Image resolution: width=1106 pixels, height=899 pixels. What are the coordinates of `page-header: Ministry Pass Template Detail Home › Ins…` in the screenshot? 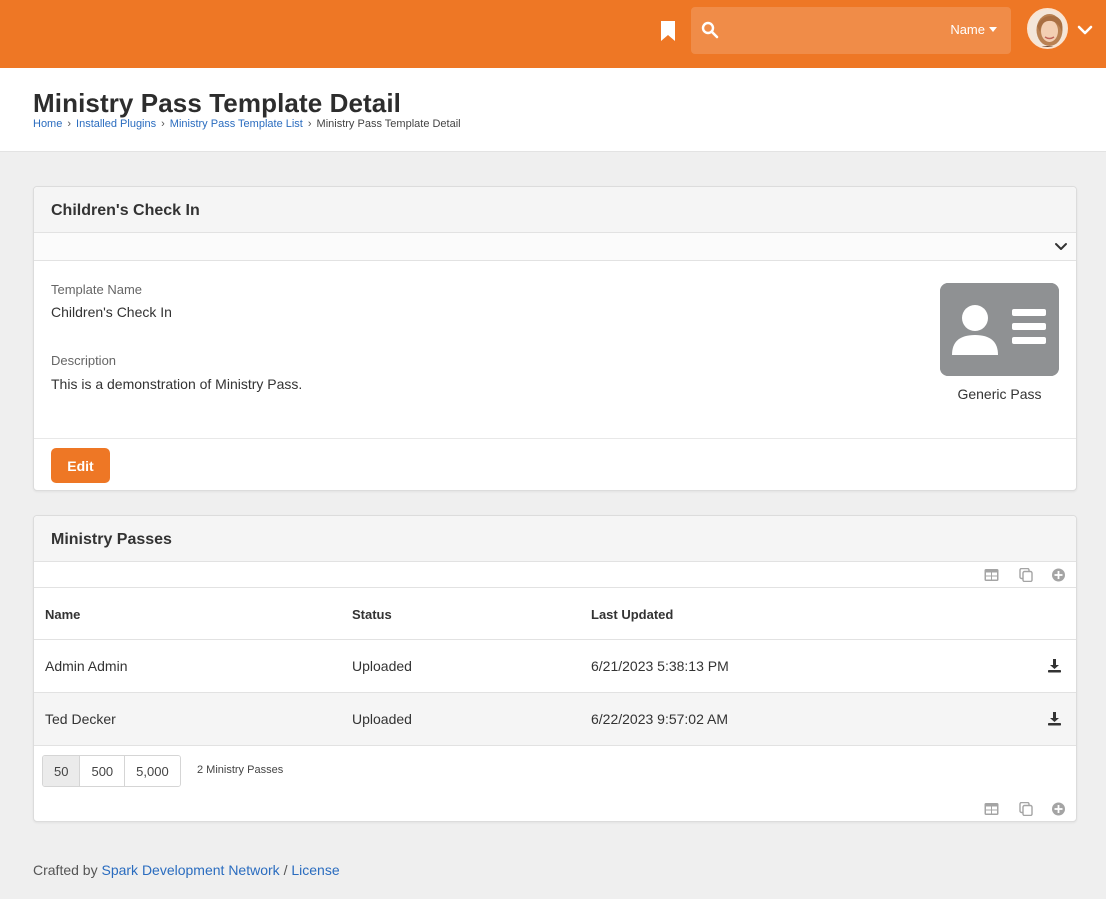 It's located at (553, 110).